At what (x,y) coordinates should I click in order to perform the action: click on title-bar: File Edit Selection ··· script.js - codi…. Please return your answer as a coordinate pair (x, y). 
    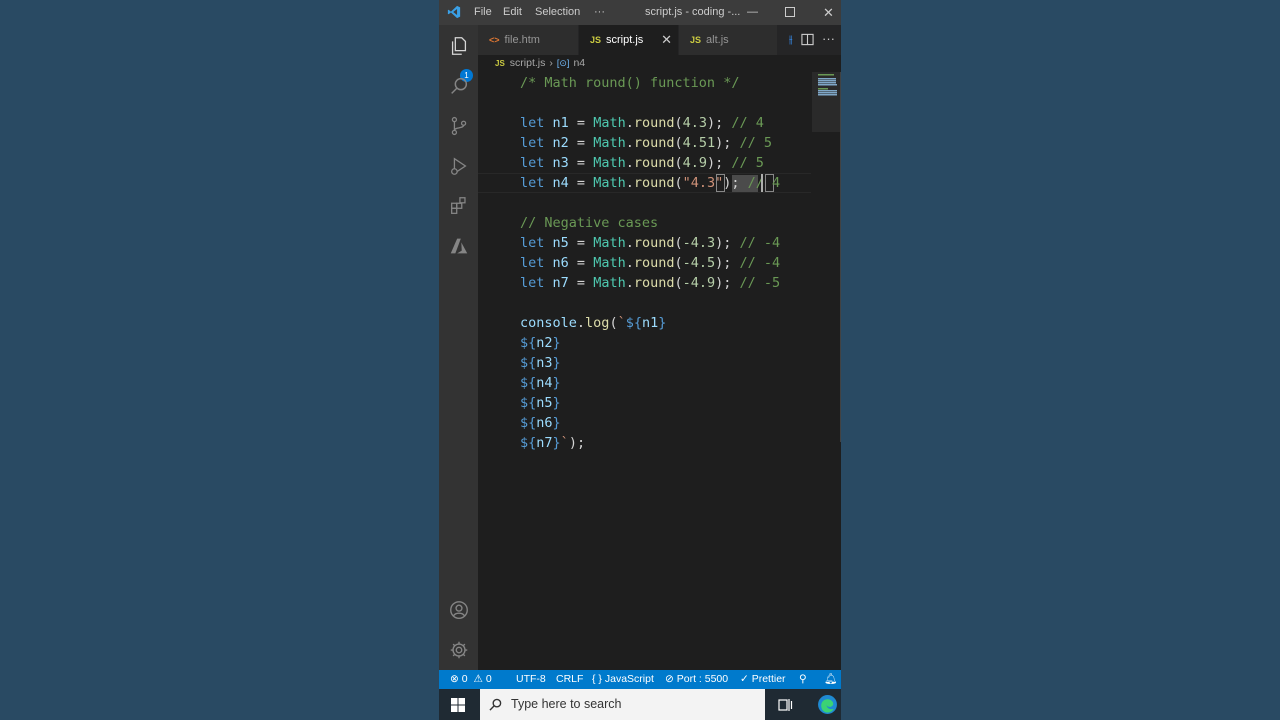
    Looking at the image, I should click on (640, 12).